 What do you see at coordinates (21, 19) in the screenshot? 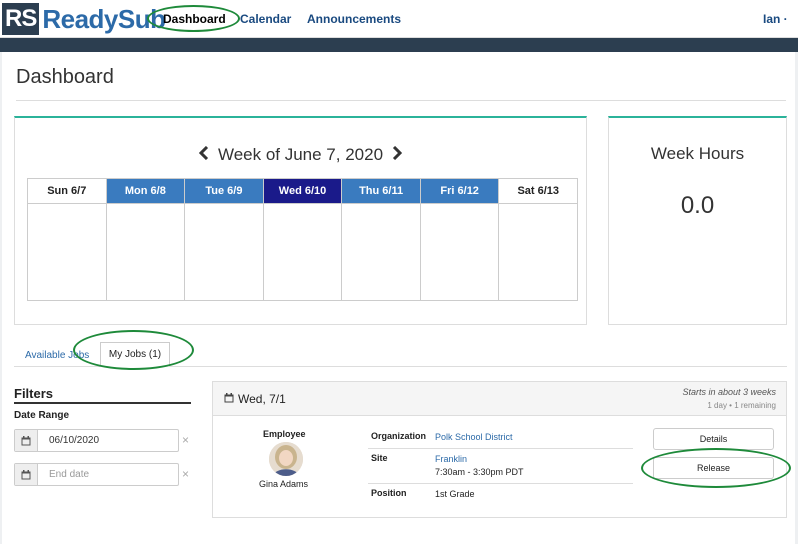
I see `logo-mark: RS` at bounding box center [21, 19].